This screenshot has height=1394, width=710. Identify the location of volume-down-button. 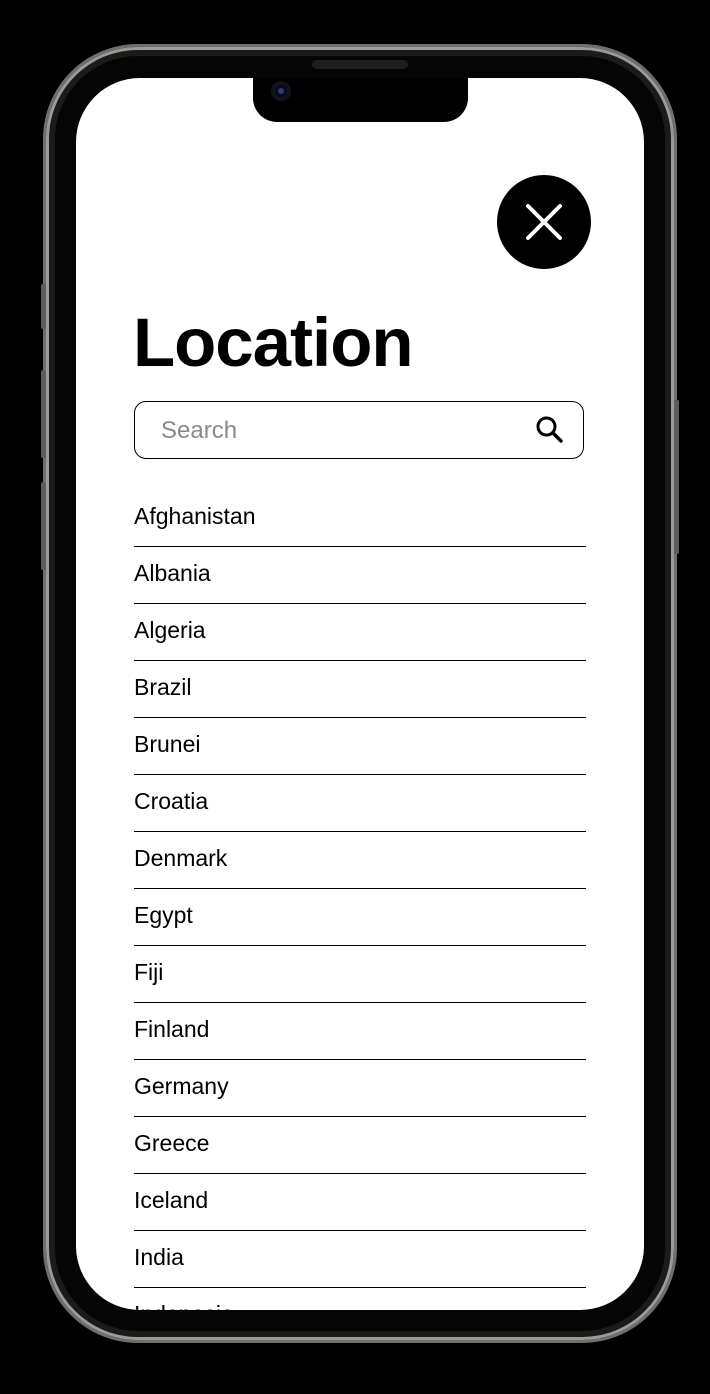
(43, 526).